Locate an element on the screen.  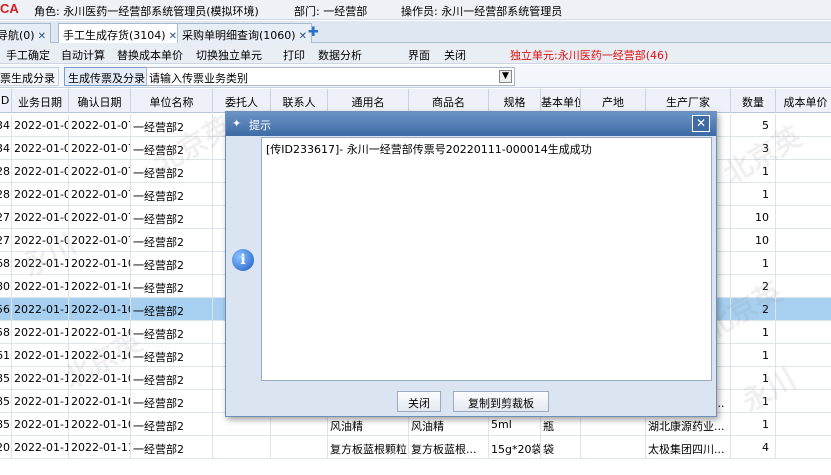
dialog-close-button: 关闭 is located at coordinates (419, 401).